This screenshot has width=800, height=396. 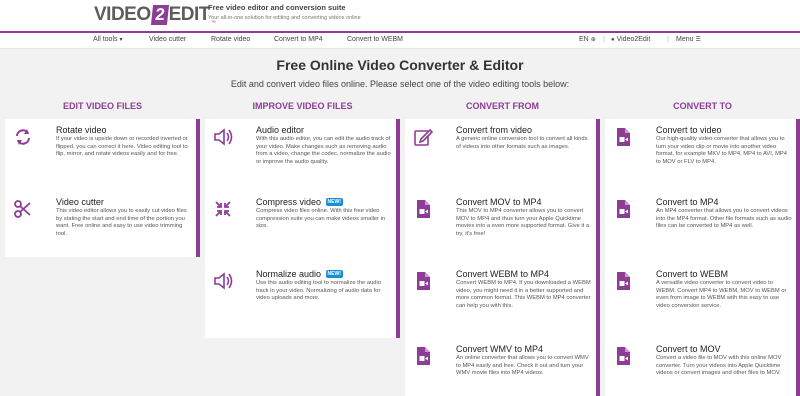 What do you see at coordinates (692, 274) in the screenshot?
I see `card-title: Convert to WEBM` at bounding box center [692, 274].